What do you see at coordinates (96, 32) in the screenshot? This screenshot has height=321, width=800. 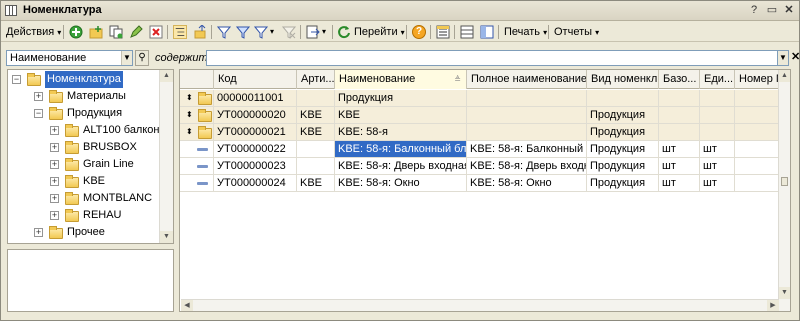 I see `add-folder-icon` at bounding box center [96, 32].